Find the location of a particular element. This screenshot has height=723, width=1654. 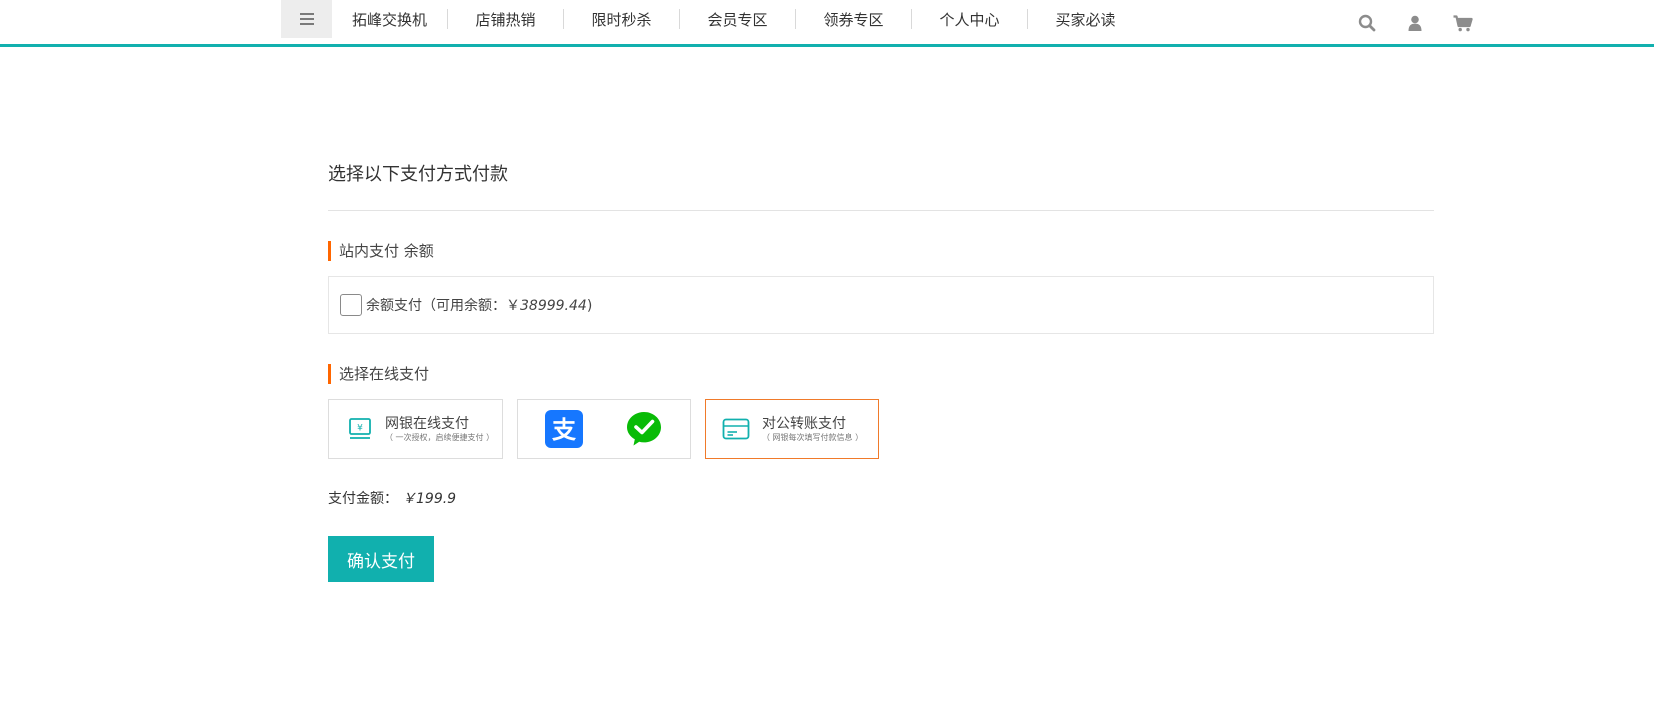

nav-item-personal-center: 个人中心 is located at coordinates (969, 19).